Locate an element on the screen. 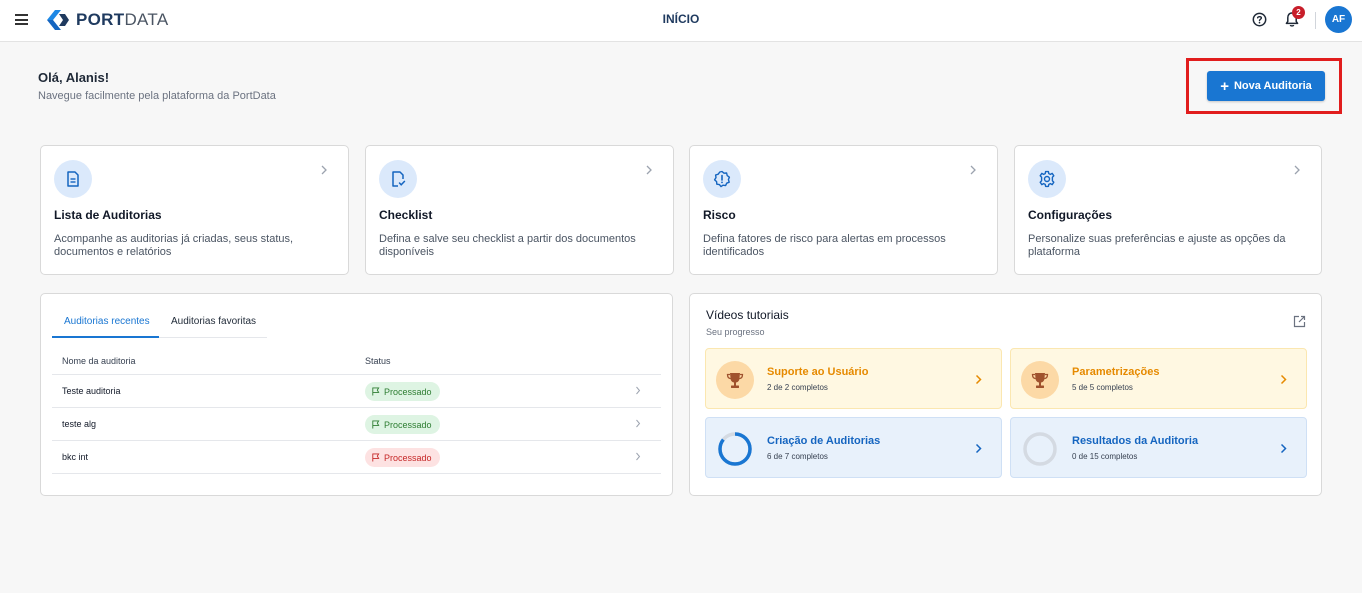 The image size is (1362, 593). table-row: bkc int Processado is located at coordinates (356, 456).